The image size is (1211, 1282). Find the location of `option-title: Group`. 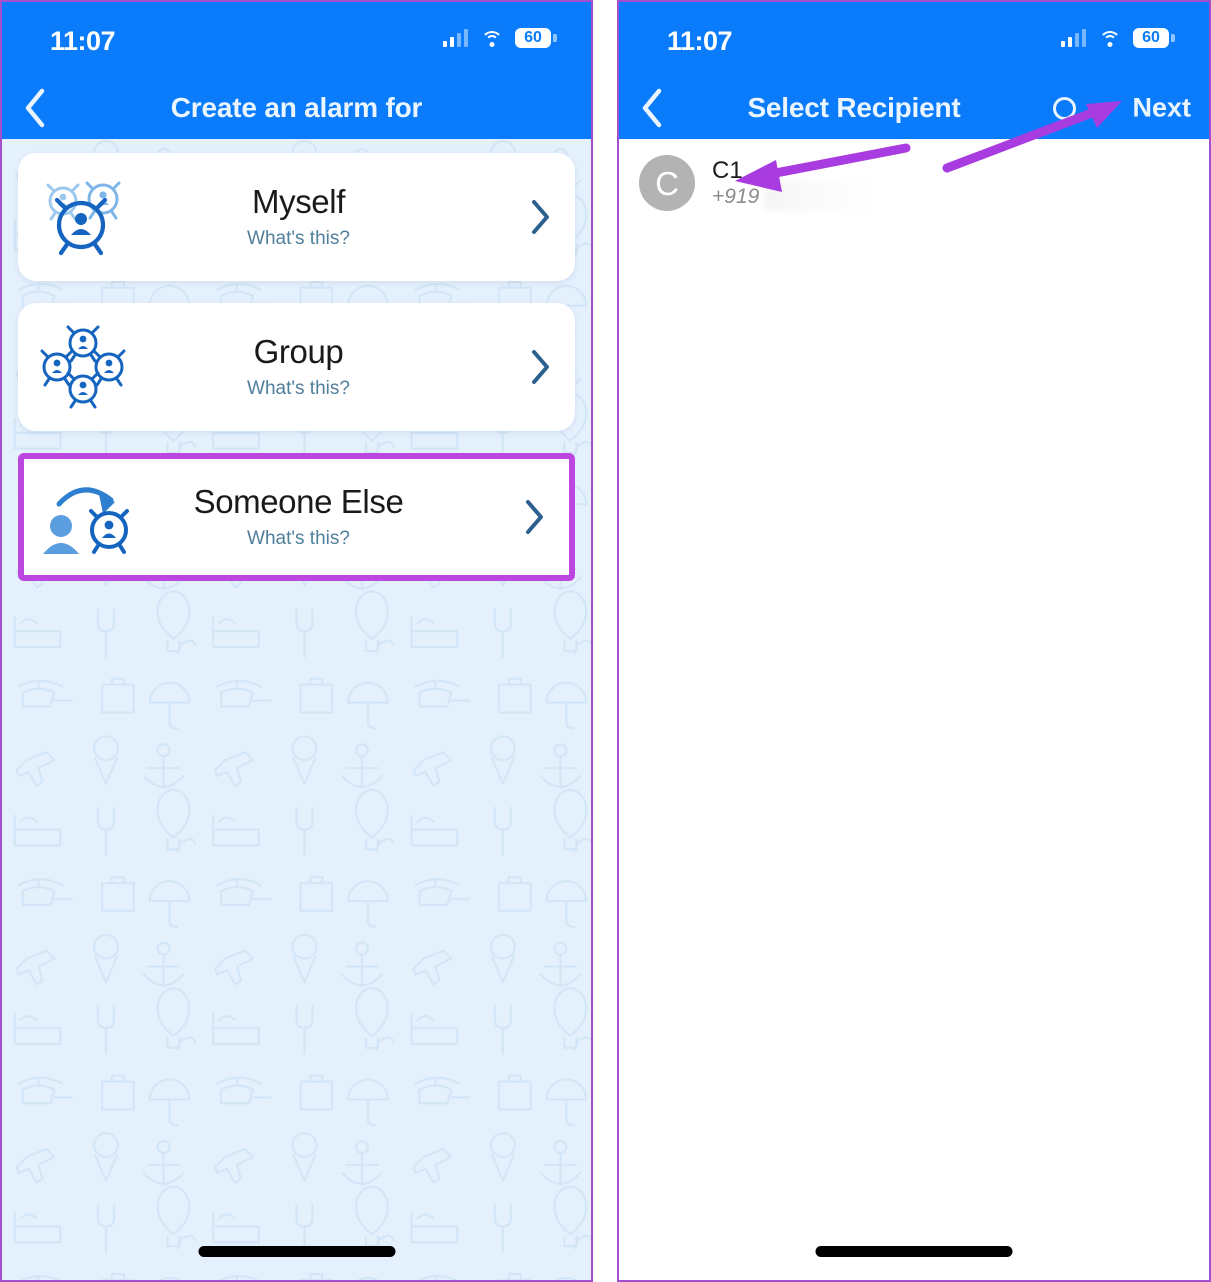

option-title: Group is located at coordinates (298, 351).